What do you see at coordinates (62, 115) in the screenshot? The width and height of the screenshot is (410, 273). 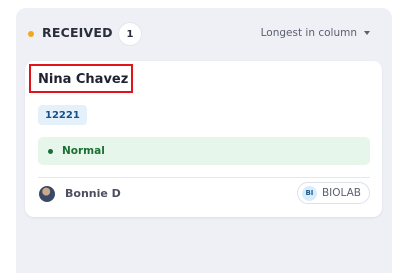 I see `sample-id-chip: 12221` at bounding box center [62, 115].